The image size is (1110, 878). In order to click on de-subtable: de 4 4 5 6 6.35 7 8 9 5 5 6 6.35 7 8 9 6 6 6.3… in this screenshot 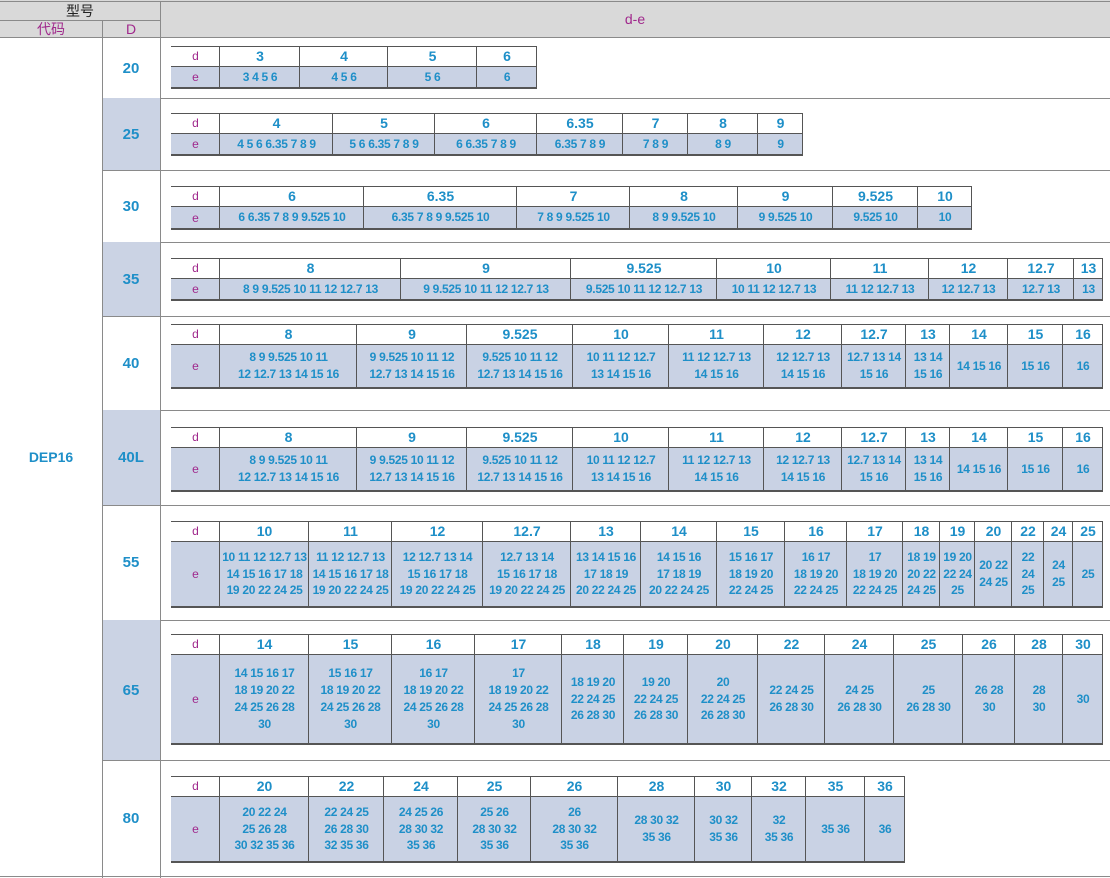, I will do `click(487, 134)`.